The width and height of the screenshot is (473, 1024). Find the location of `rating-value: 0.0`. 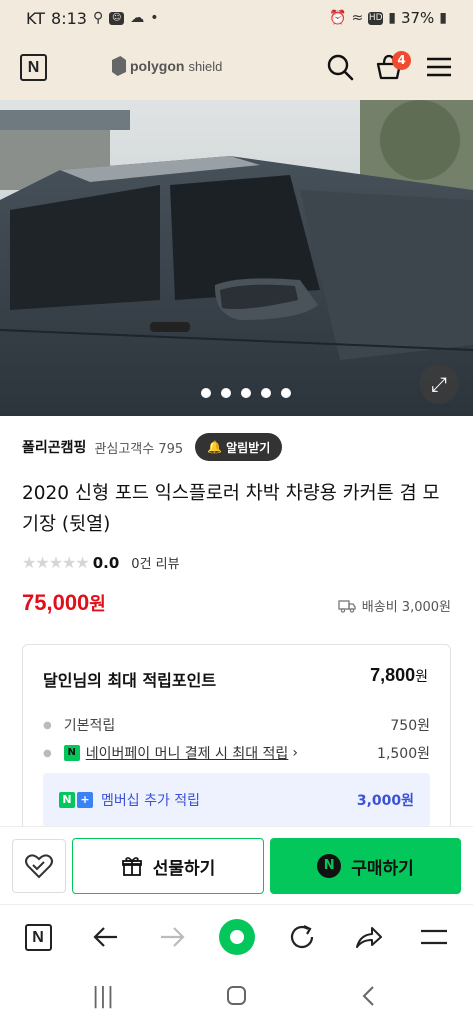

rating-value: 0.0 is located at coordinates (106, 562).